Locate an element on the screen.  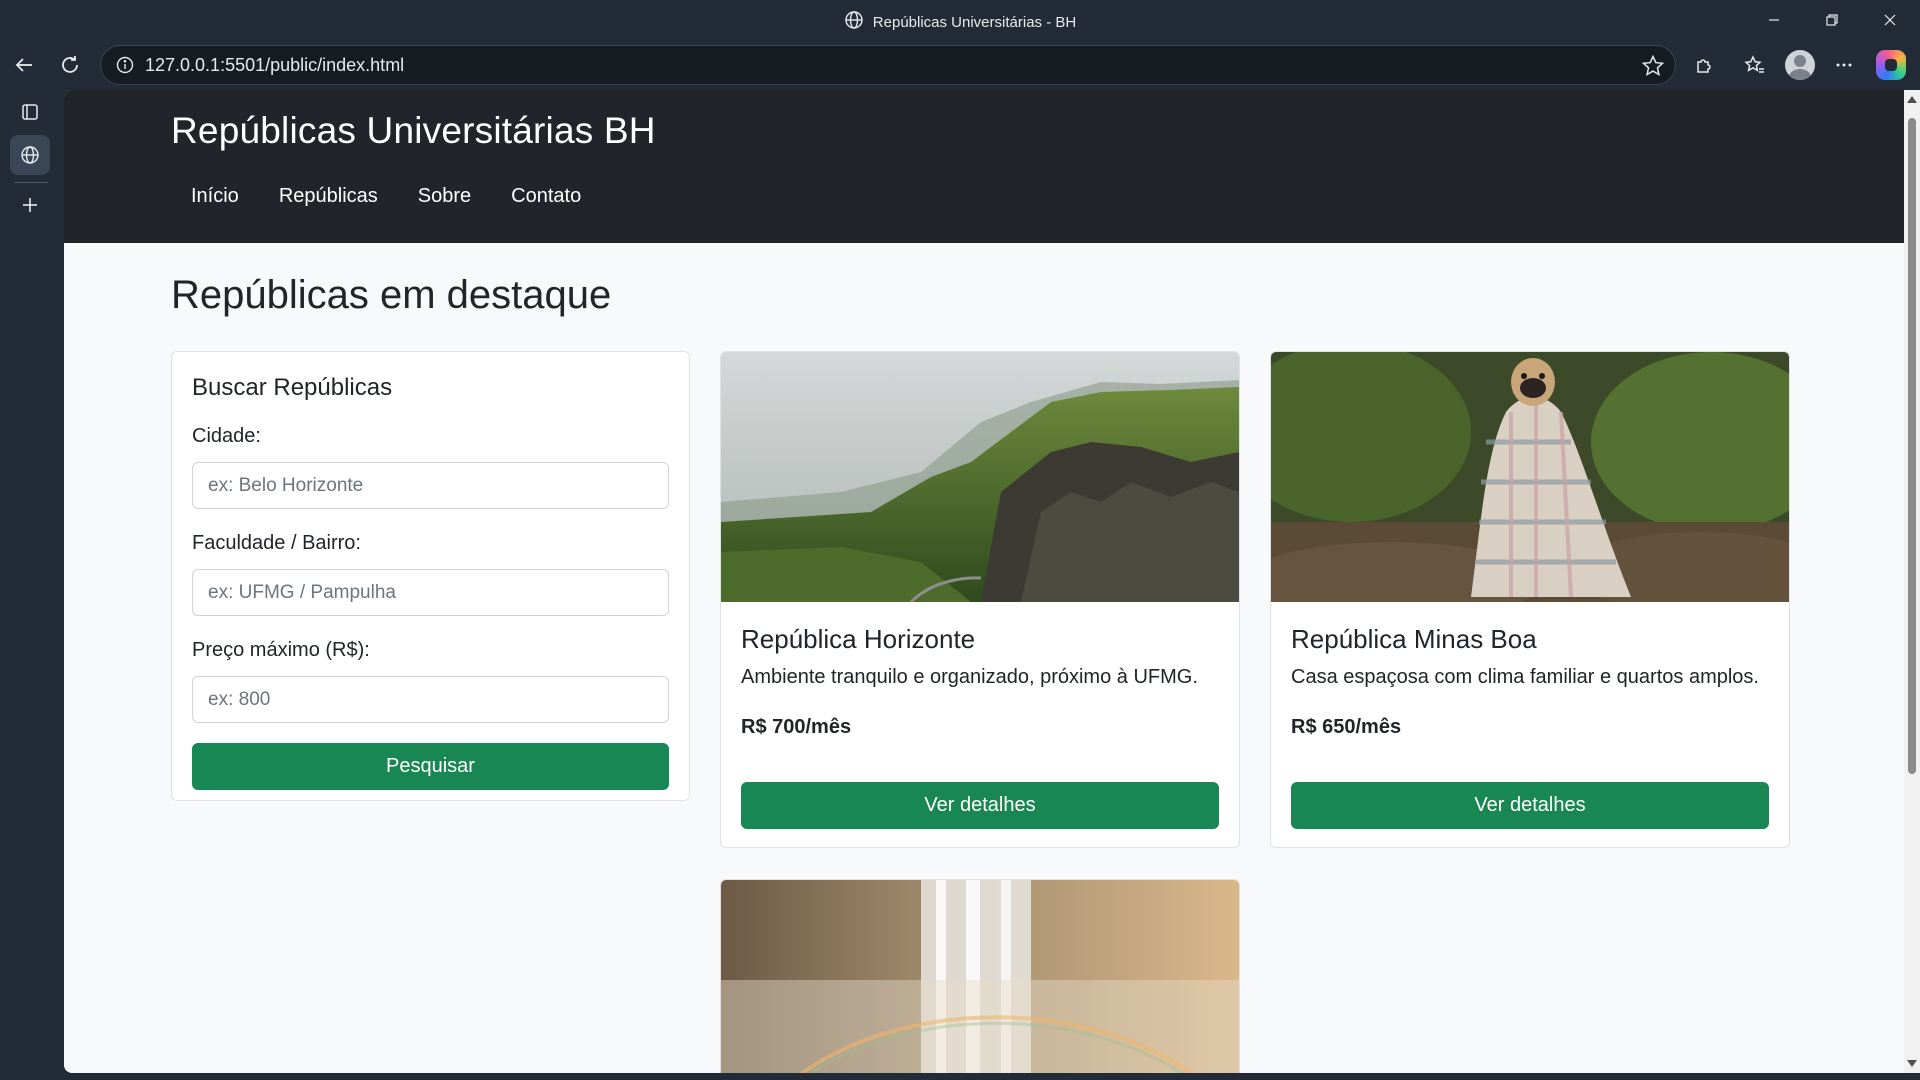
close-button is located at coordinates (1890, 20).